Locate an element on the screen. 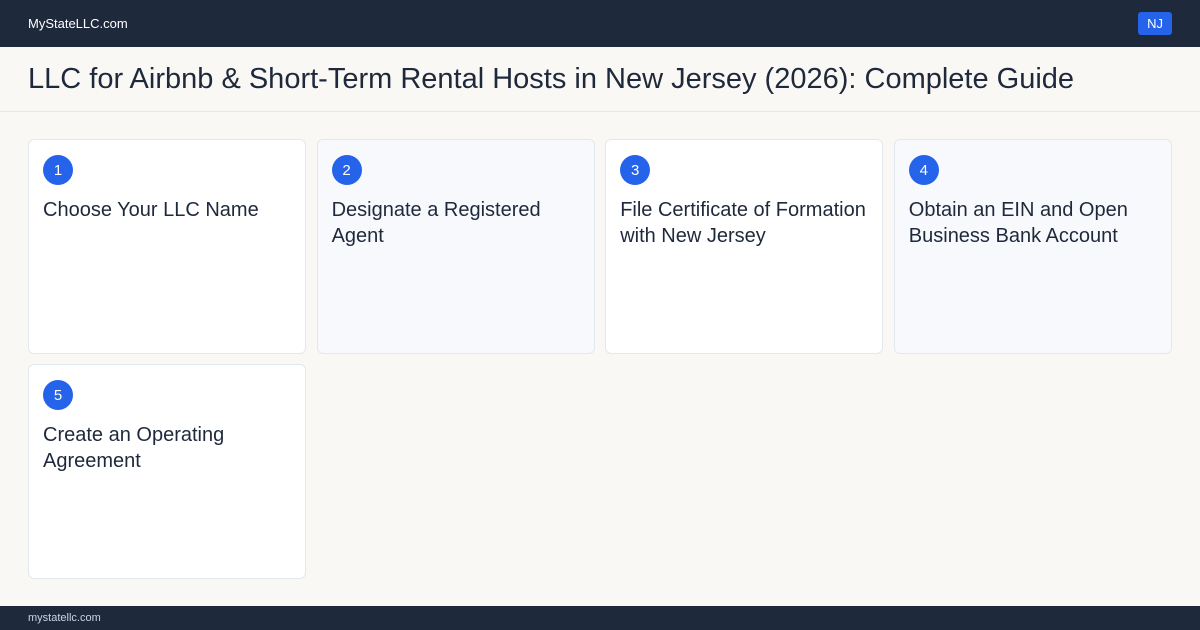 The width and height of the screenshot is (1200, 630). state-badge: NJ is located at coordinates (1155, 23).